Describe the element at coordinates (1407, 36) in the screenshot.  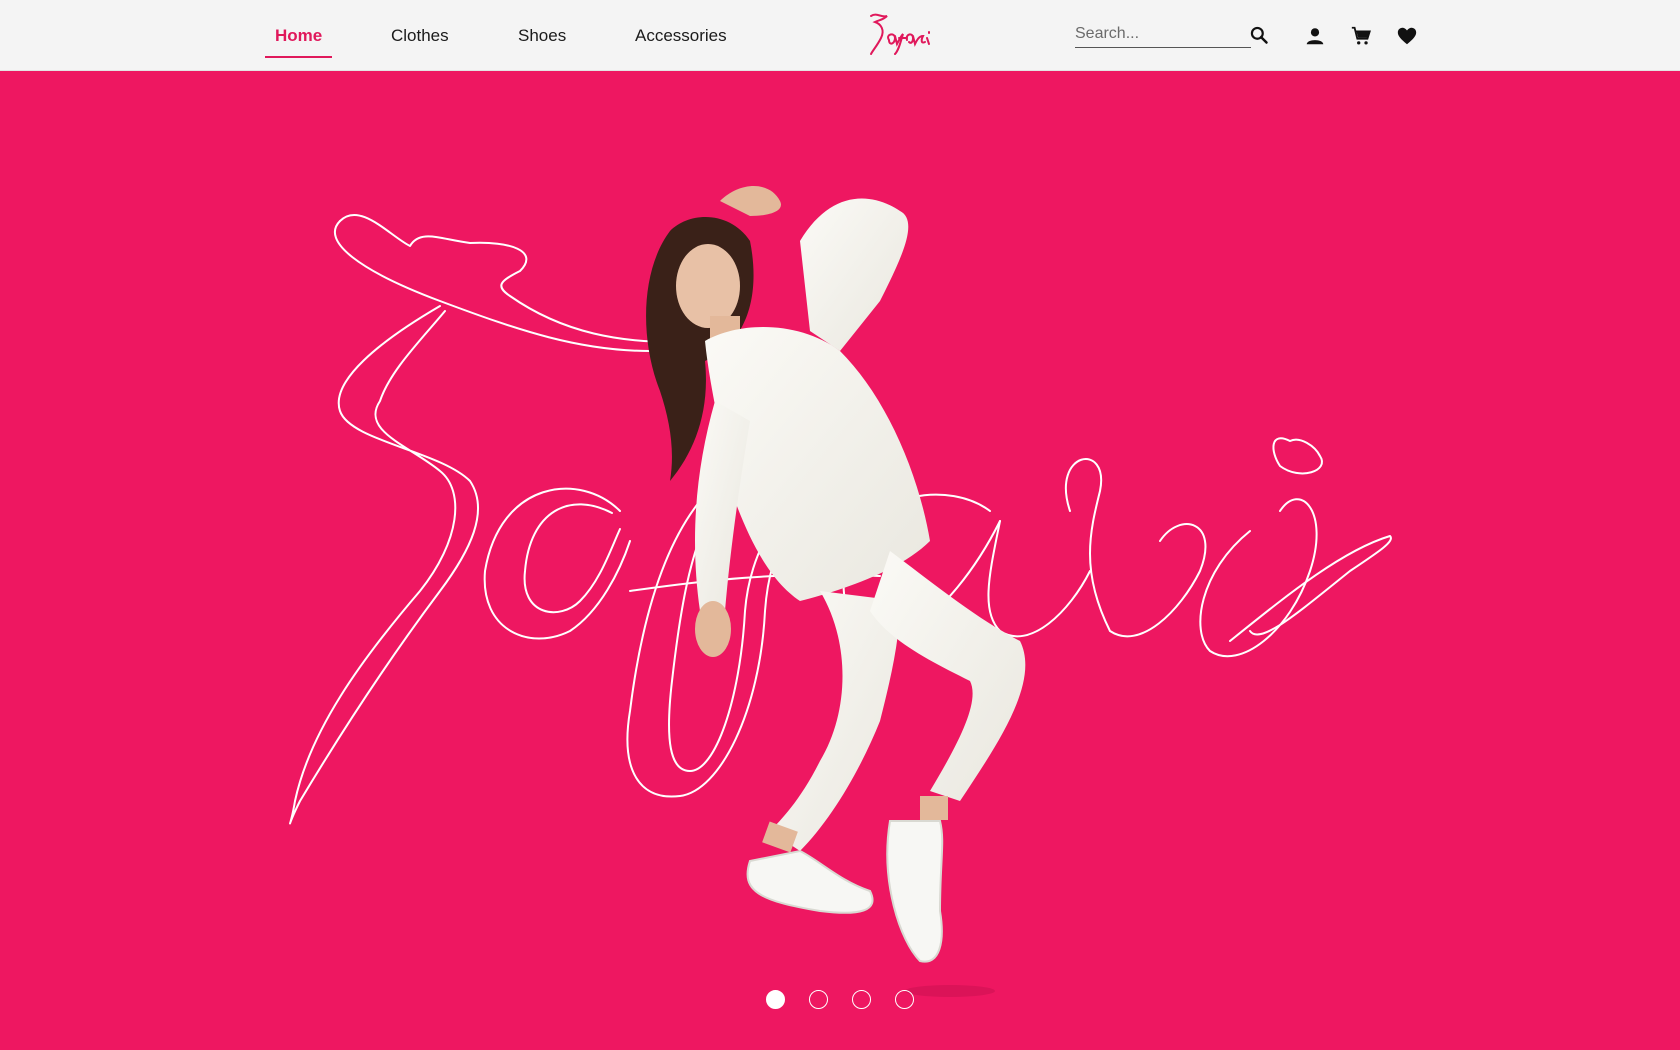
I see `heart-icon` at that location.